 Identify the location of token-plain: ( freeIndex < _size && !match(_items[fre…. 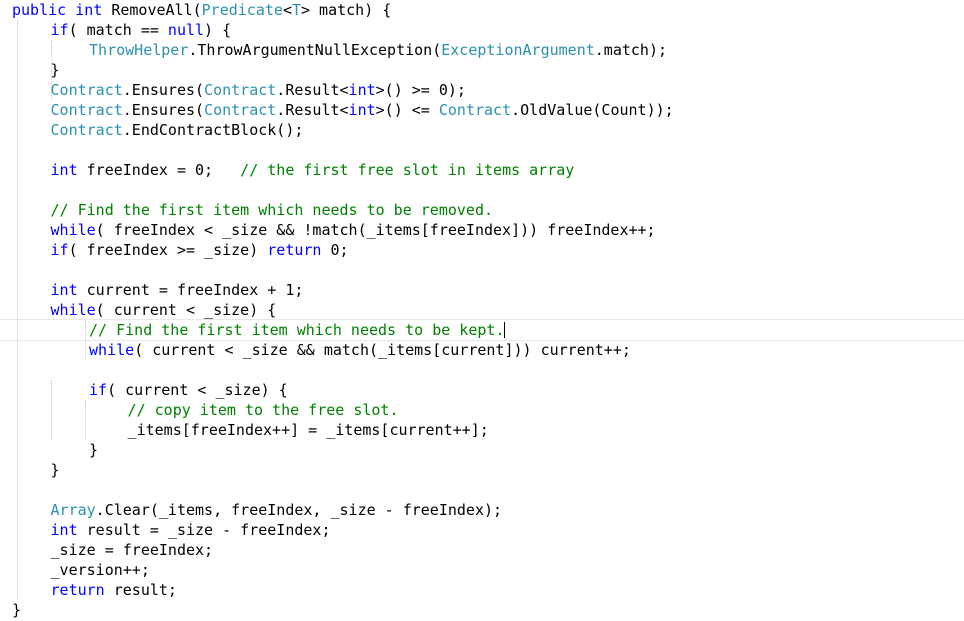
(375, 230).